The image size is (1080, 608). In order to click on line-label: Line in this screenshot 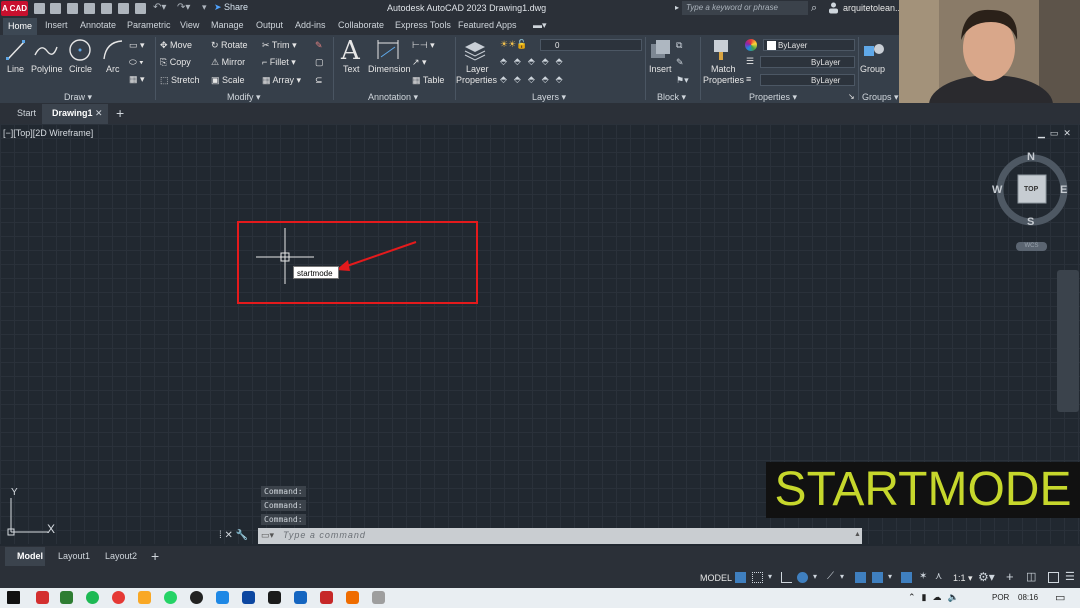, I will do `click(15, 69)`.